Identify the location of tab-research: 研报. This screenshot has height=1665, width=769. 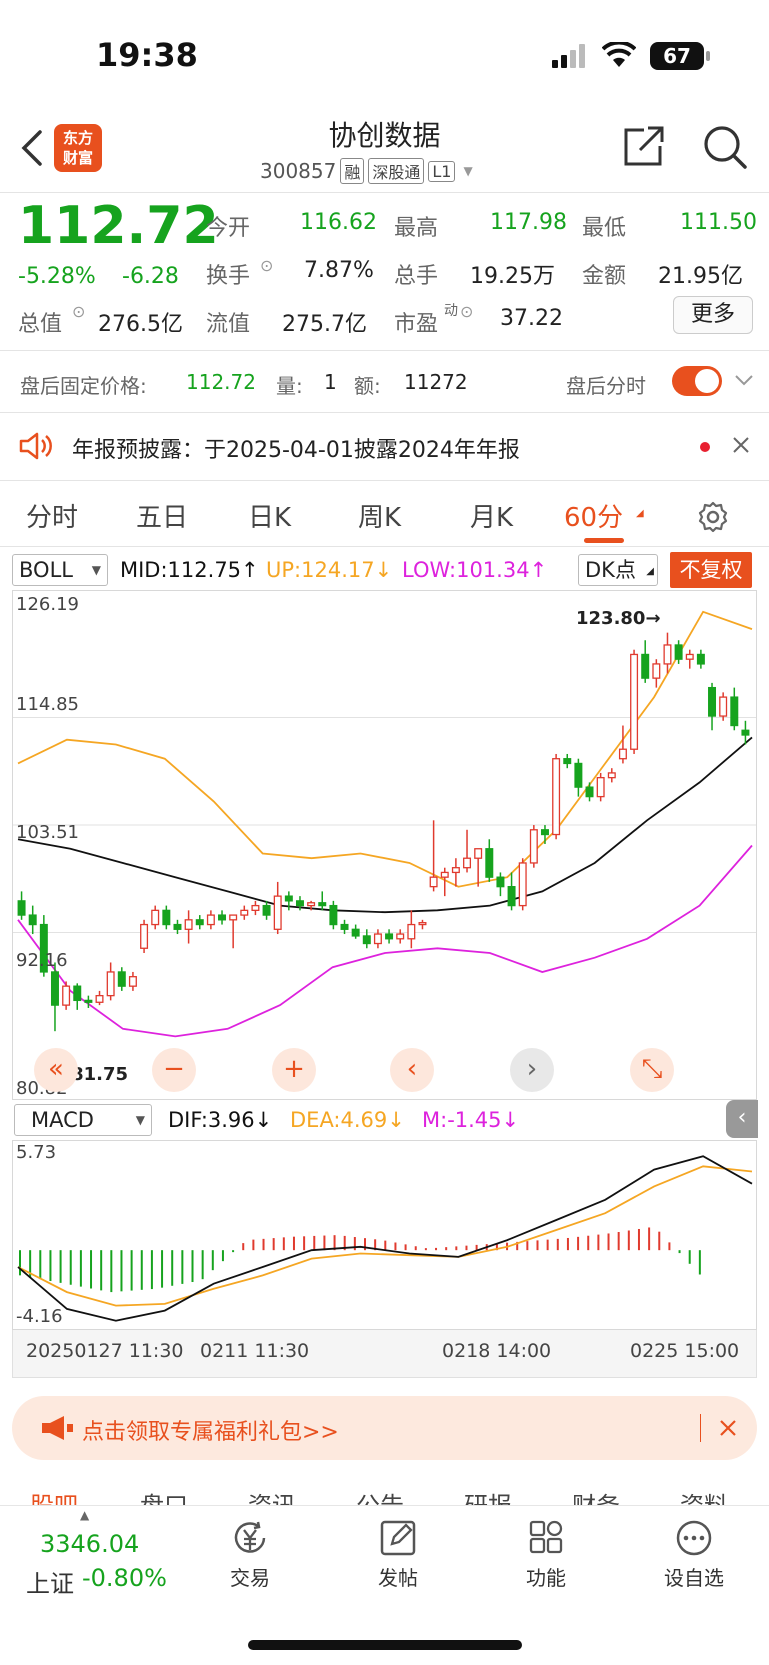
(488, 1497).